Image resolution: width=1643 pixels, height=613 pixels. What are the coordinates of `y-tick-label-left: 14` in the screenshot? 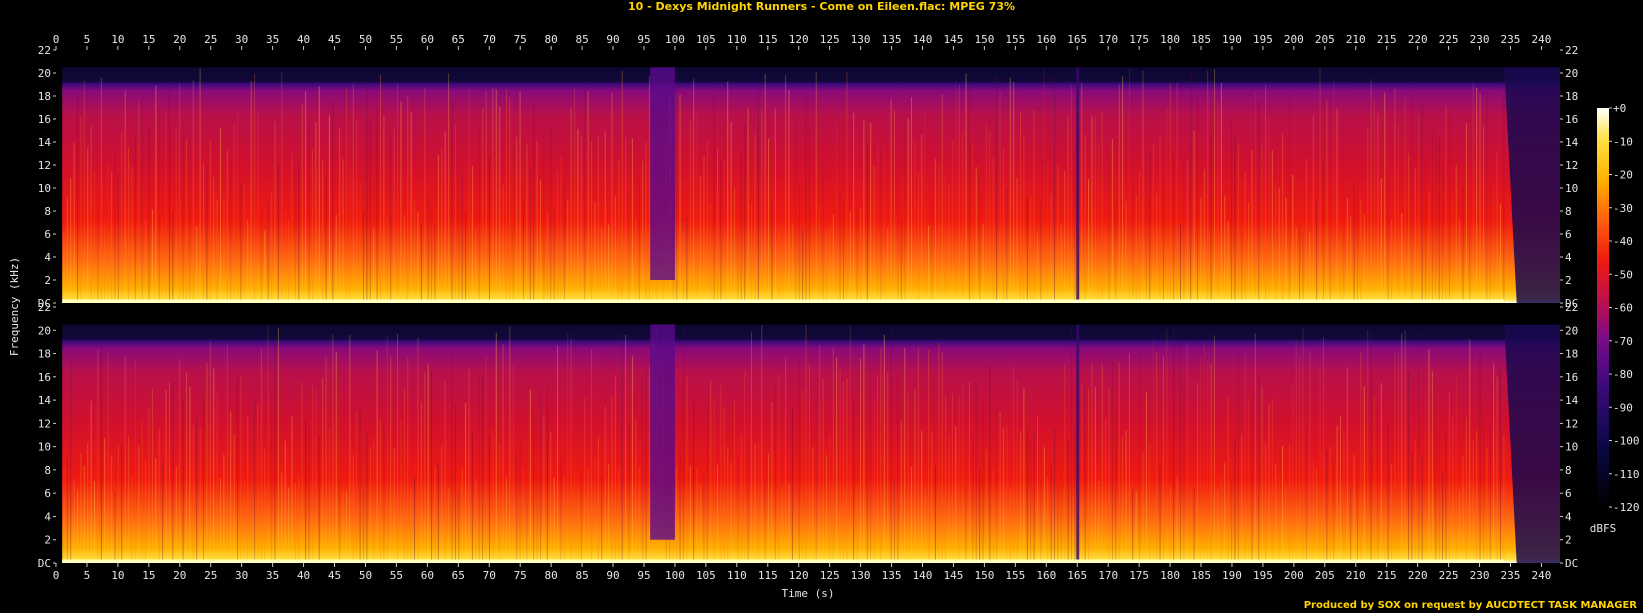 It's located at (45, 400).